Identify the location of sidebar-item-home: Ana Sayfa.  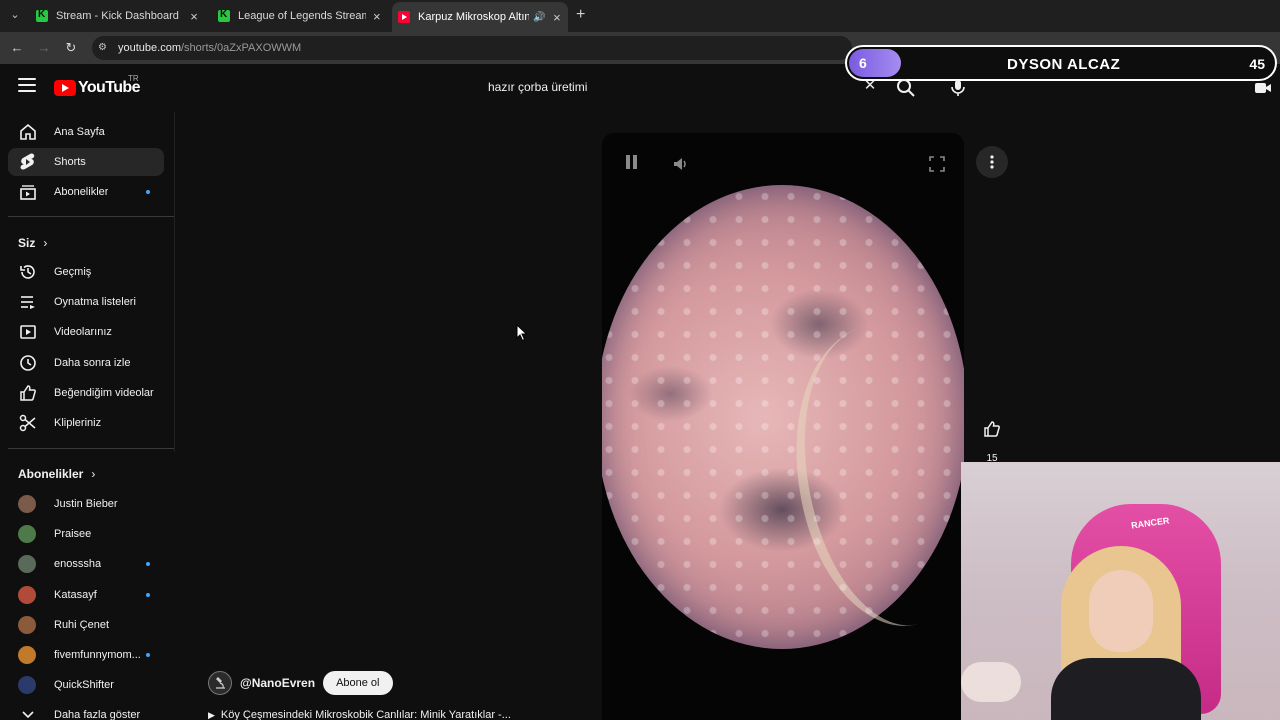
(86, 132).